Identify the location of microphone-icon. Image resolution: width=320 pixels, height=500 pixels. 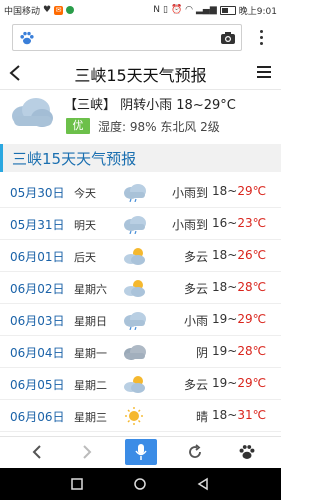
(141, 452).